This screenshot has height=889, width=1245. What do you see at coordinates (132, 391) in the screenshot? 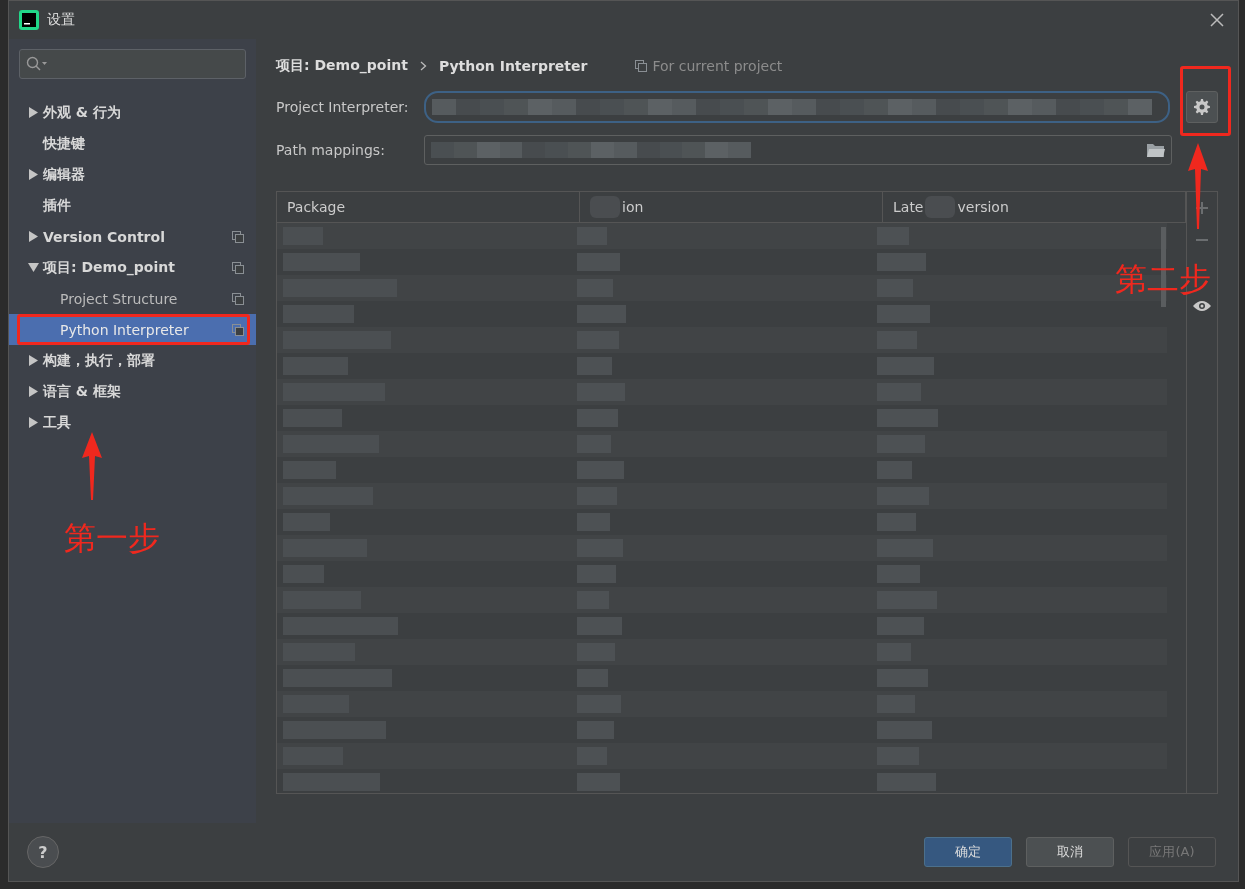
I see `tree-item: 语言 & 框架` at bounding box center [132, 391].